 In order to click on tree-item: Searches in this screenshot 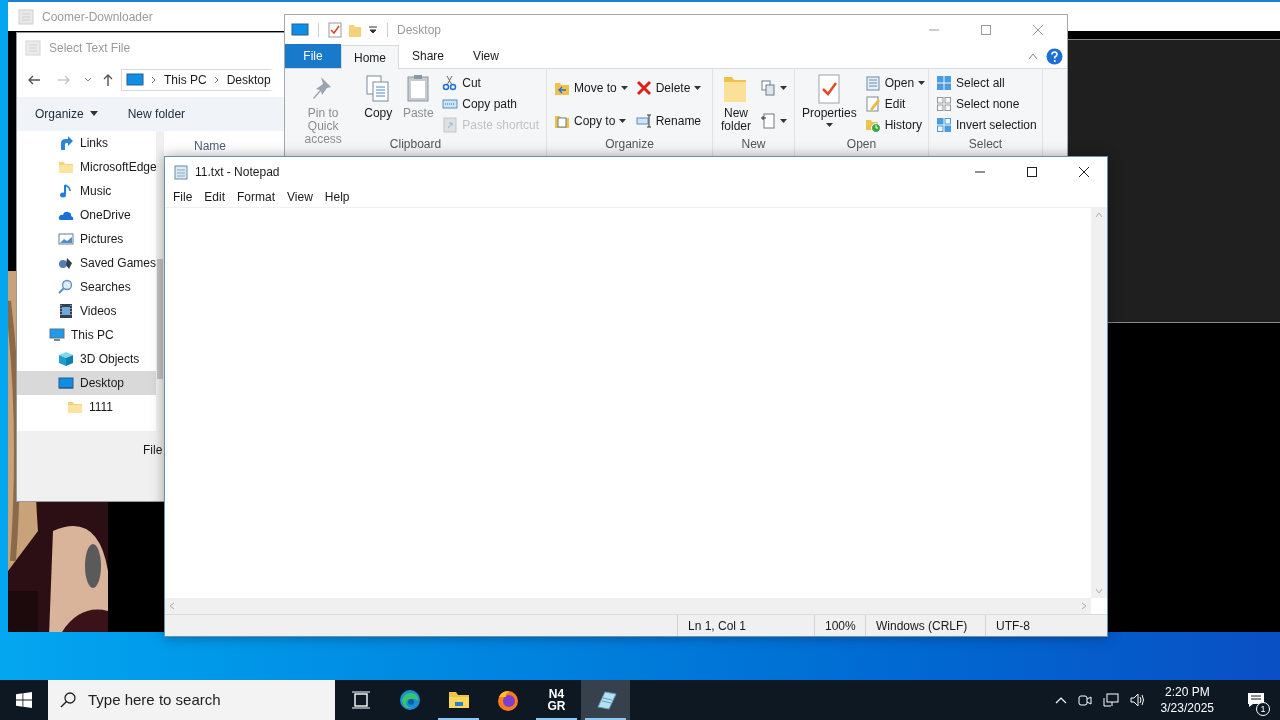, I will do `click(86, 287)`.